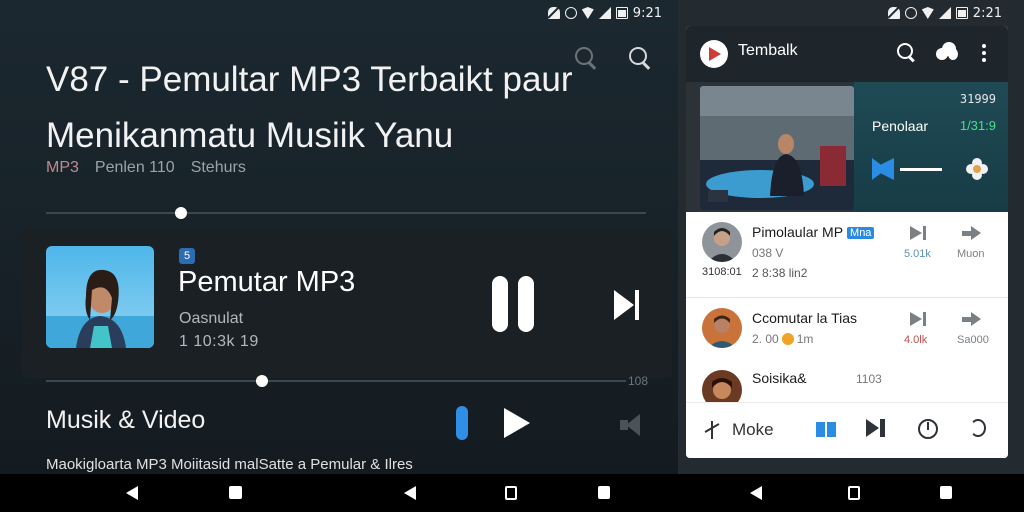 Image resolution: width=1024 pixels, height=512 pixels. What do you see at coordinates (916, 340) in the screenshot?
I see `track-row-label1: 4.0lk` at bounding box center [916, 340].